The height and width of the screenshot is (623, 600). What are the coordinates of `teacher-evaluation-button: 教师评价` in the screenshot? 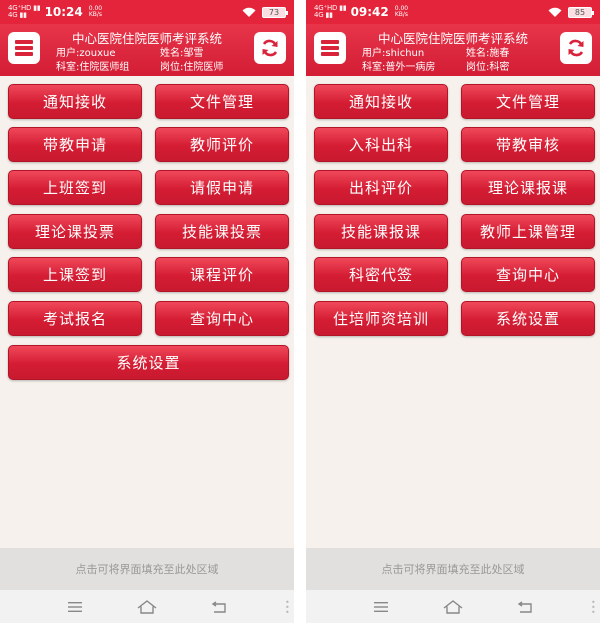 It's located at (222, 144).